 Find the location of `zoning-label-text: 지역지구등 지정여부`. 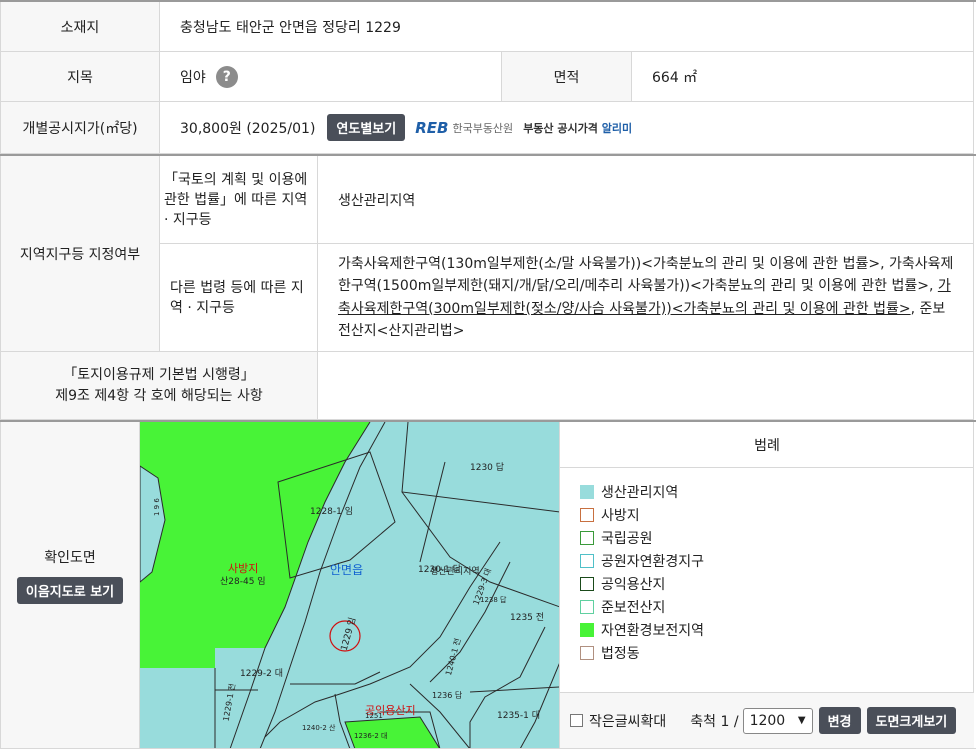

zoning-label-text: 지역지구등 지정여부 is located at coordinates (80, 254).